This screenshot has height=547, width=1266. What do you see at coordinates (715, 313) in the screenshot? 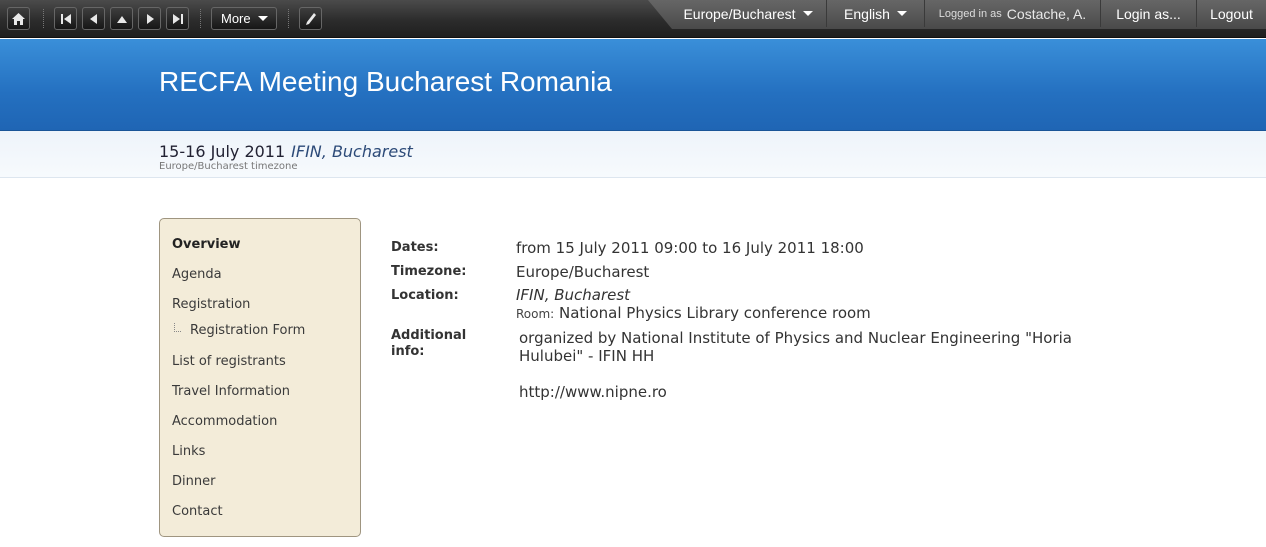
I see `room-value: National Physics Library conference room` at bounding box center [715, 313].